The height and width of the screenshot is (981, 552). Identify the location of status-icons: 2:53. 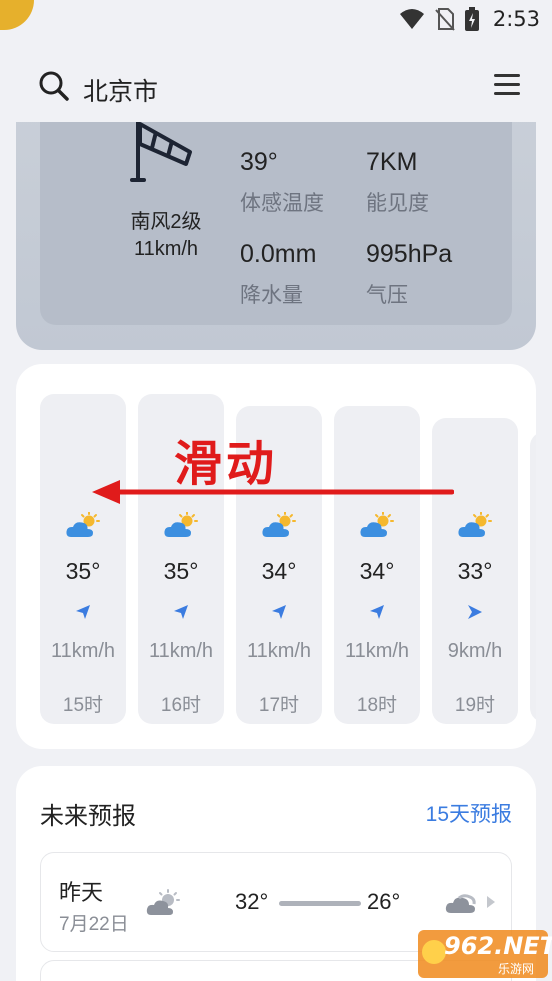
(469, 19).